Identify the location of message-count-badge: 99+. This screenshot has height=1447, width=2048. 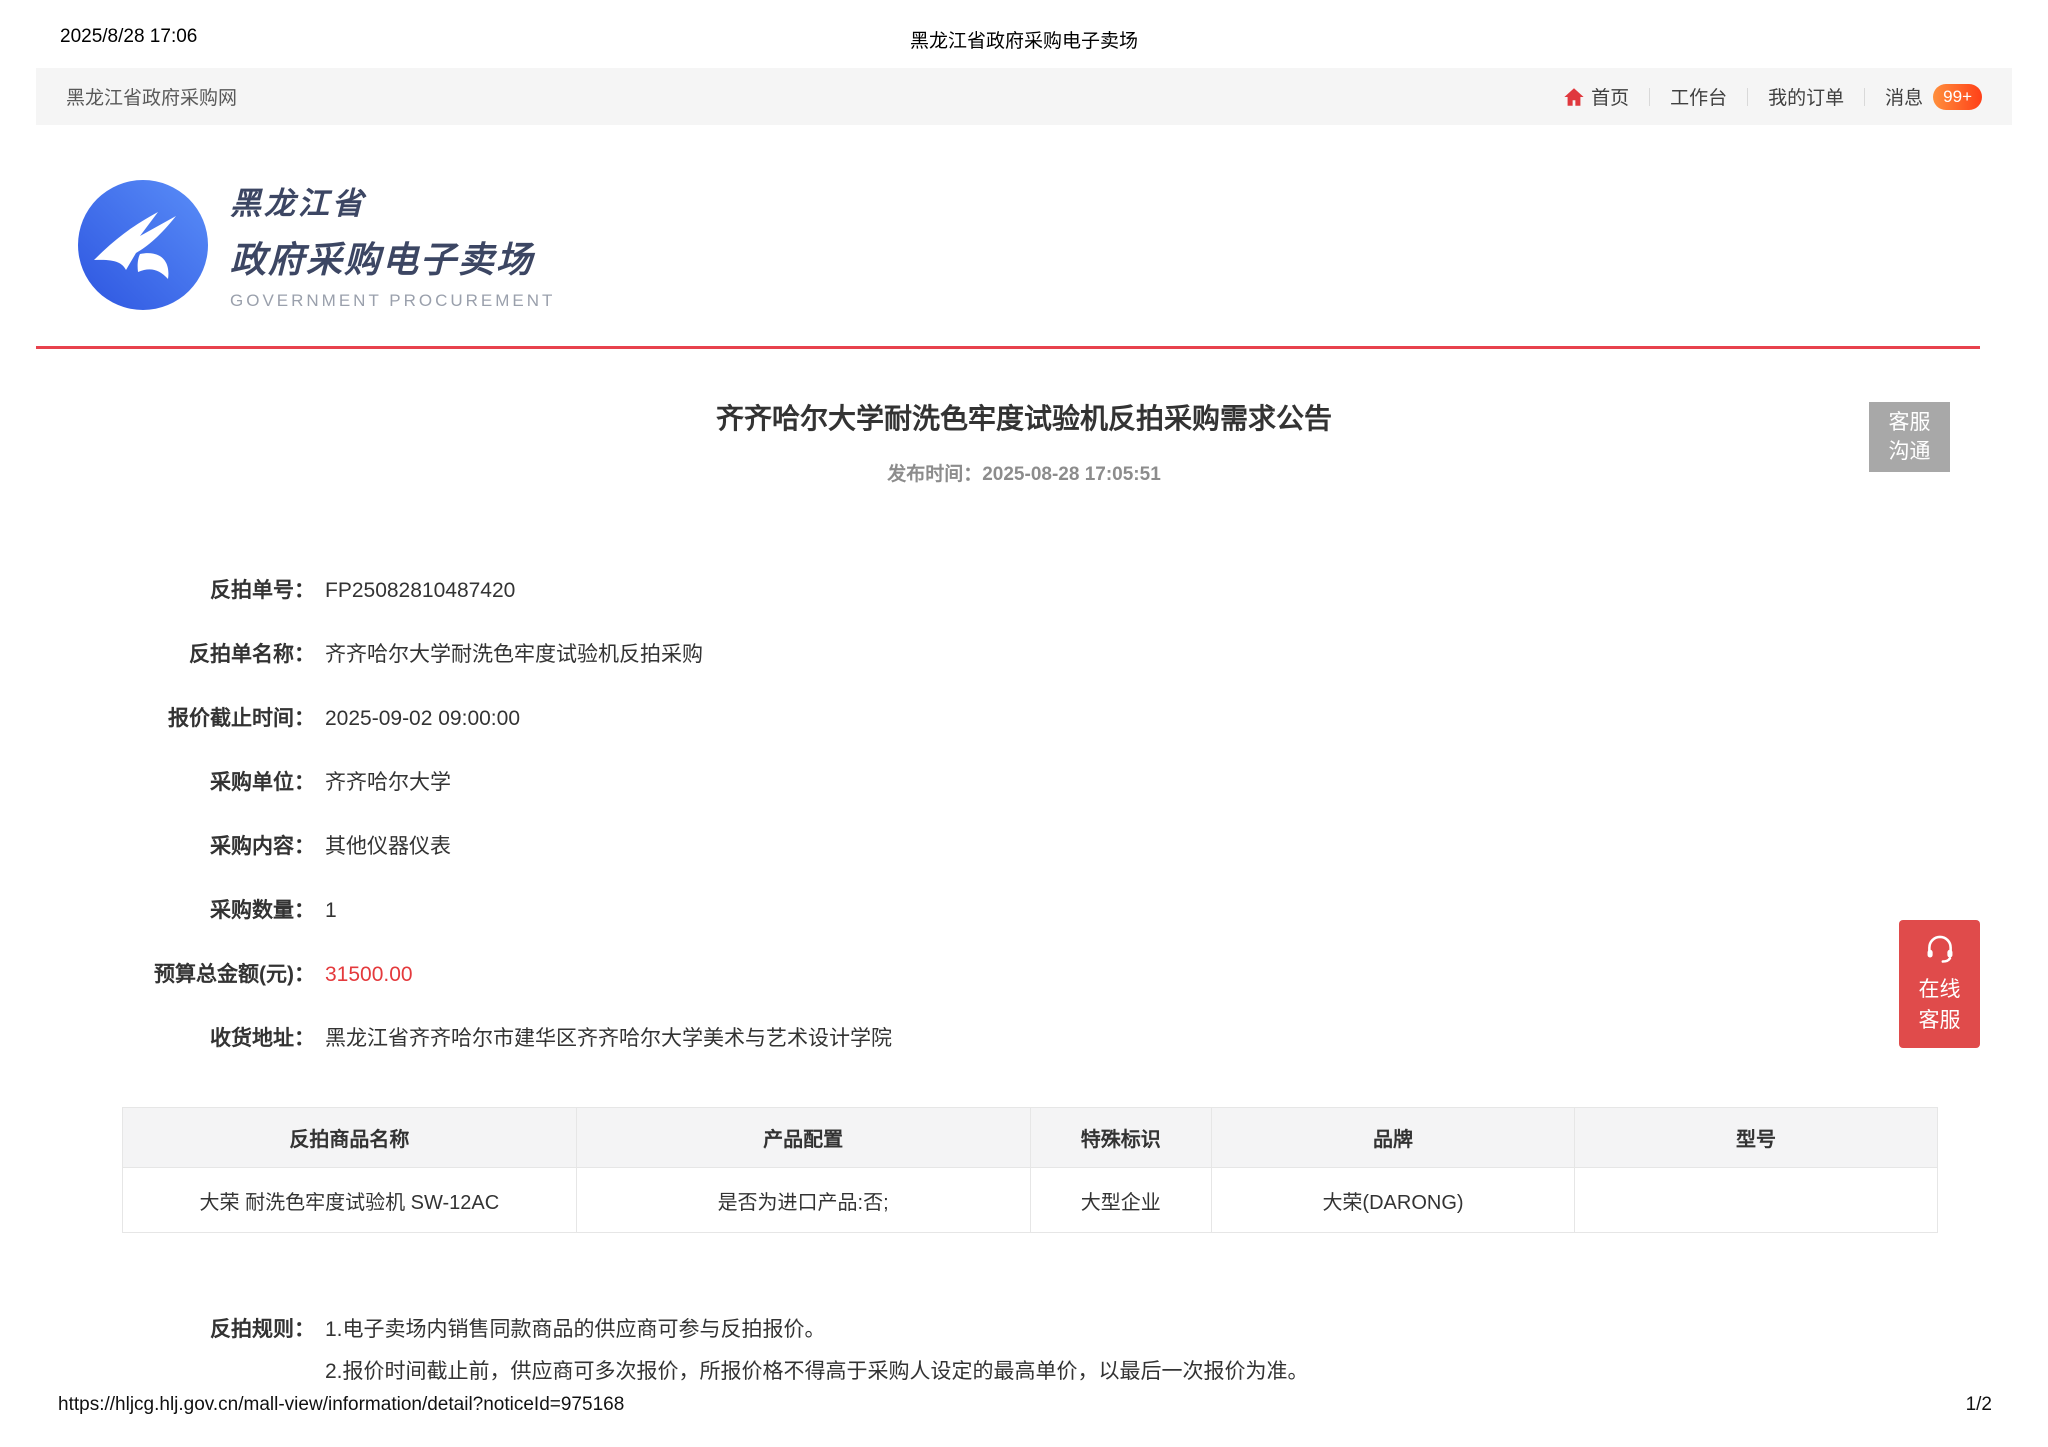
(1957, 96).